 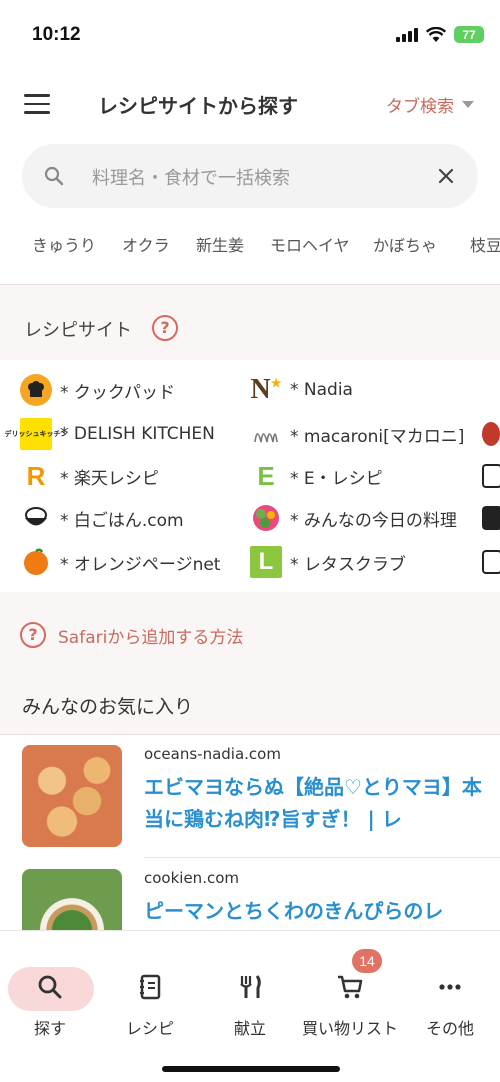 I want to click on minna-logo-icon, so click(x=266, y=518).